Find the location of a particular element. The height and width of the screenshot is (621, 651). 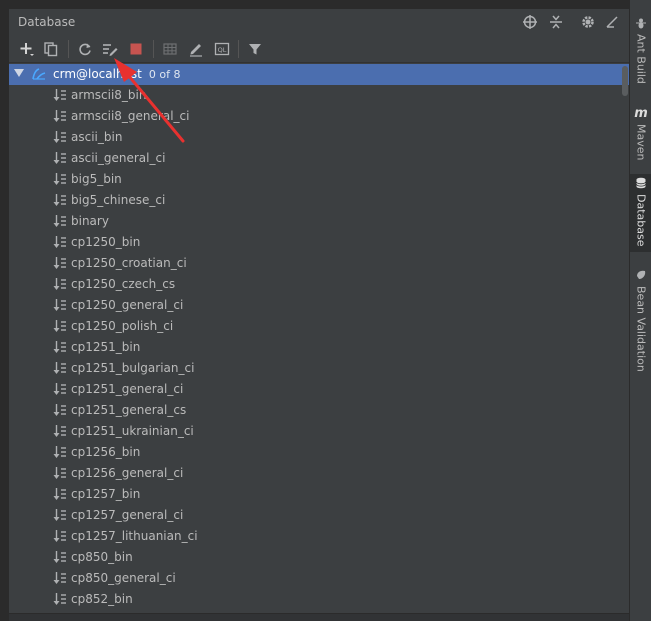

collation-label: big5_bin is located at coordinates (96, 179).